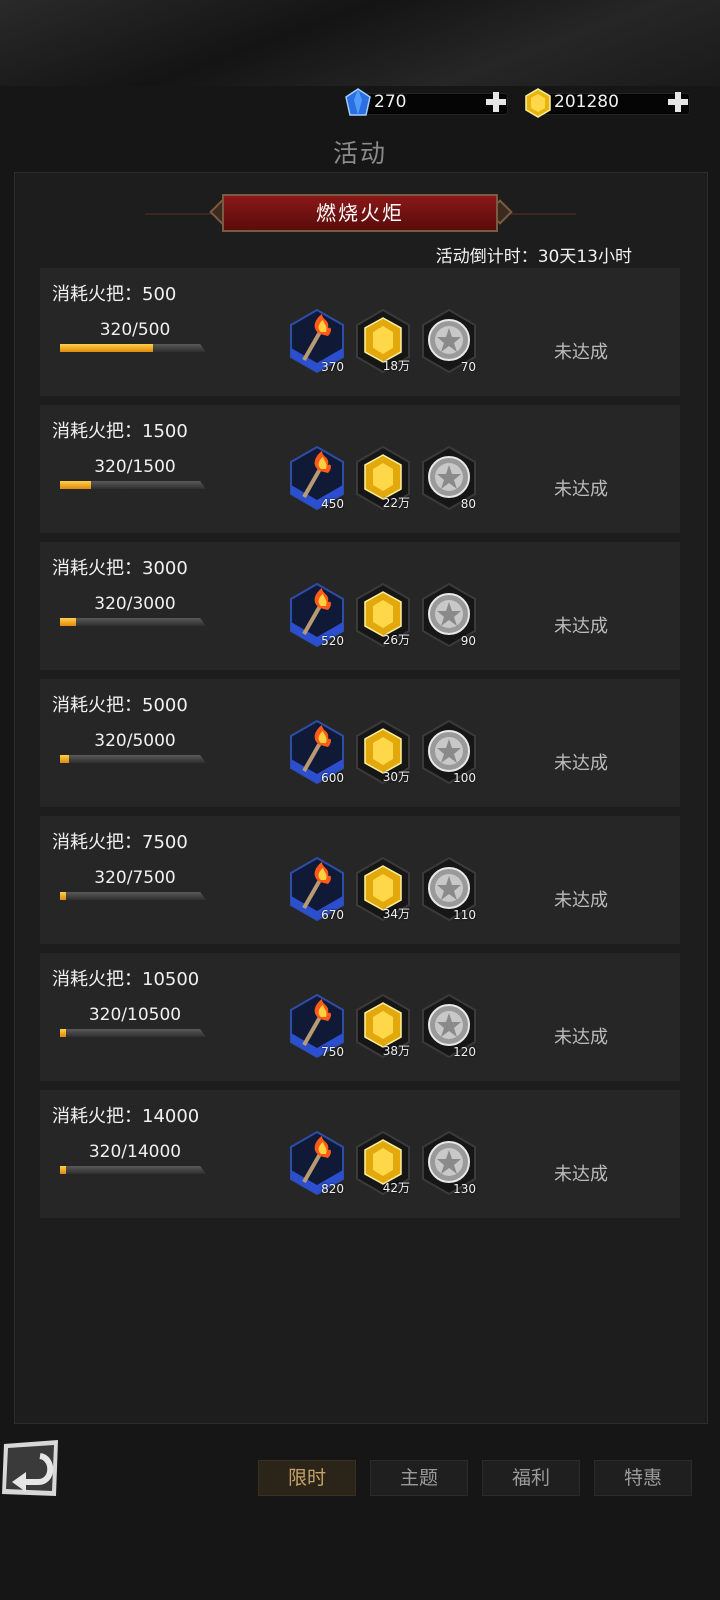 The width and height of the screenshot is (720, 1600). Describe the element at coordinates (135, 878) in the screenshot. I see `tier-progress-text: 320/7500` at that location.